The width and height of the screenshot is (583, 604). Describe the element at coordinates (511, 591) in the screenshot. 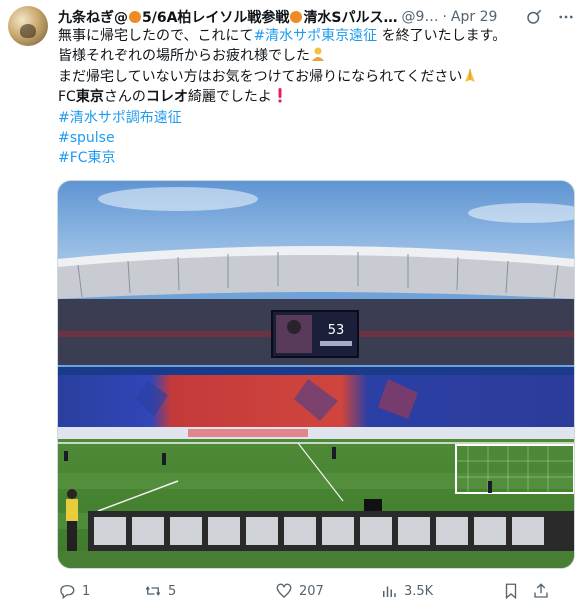

I see `bookmark-icon` at that location.